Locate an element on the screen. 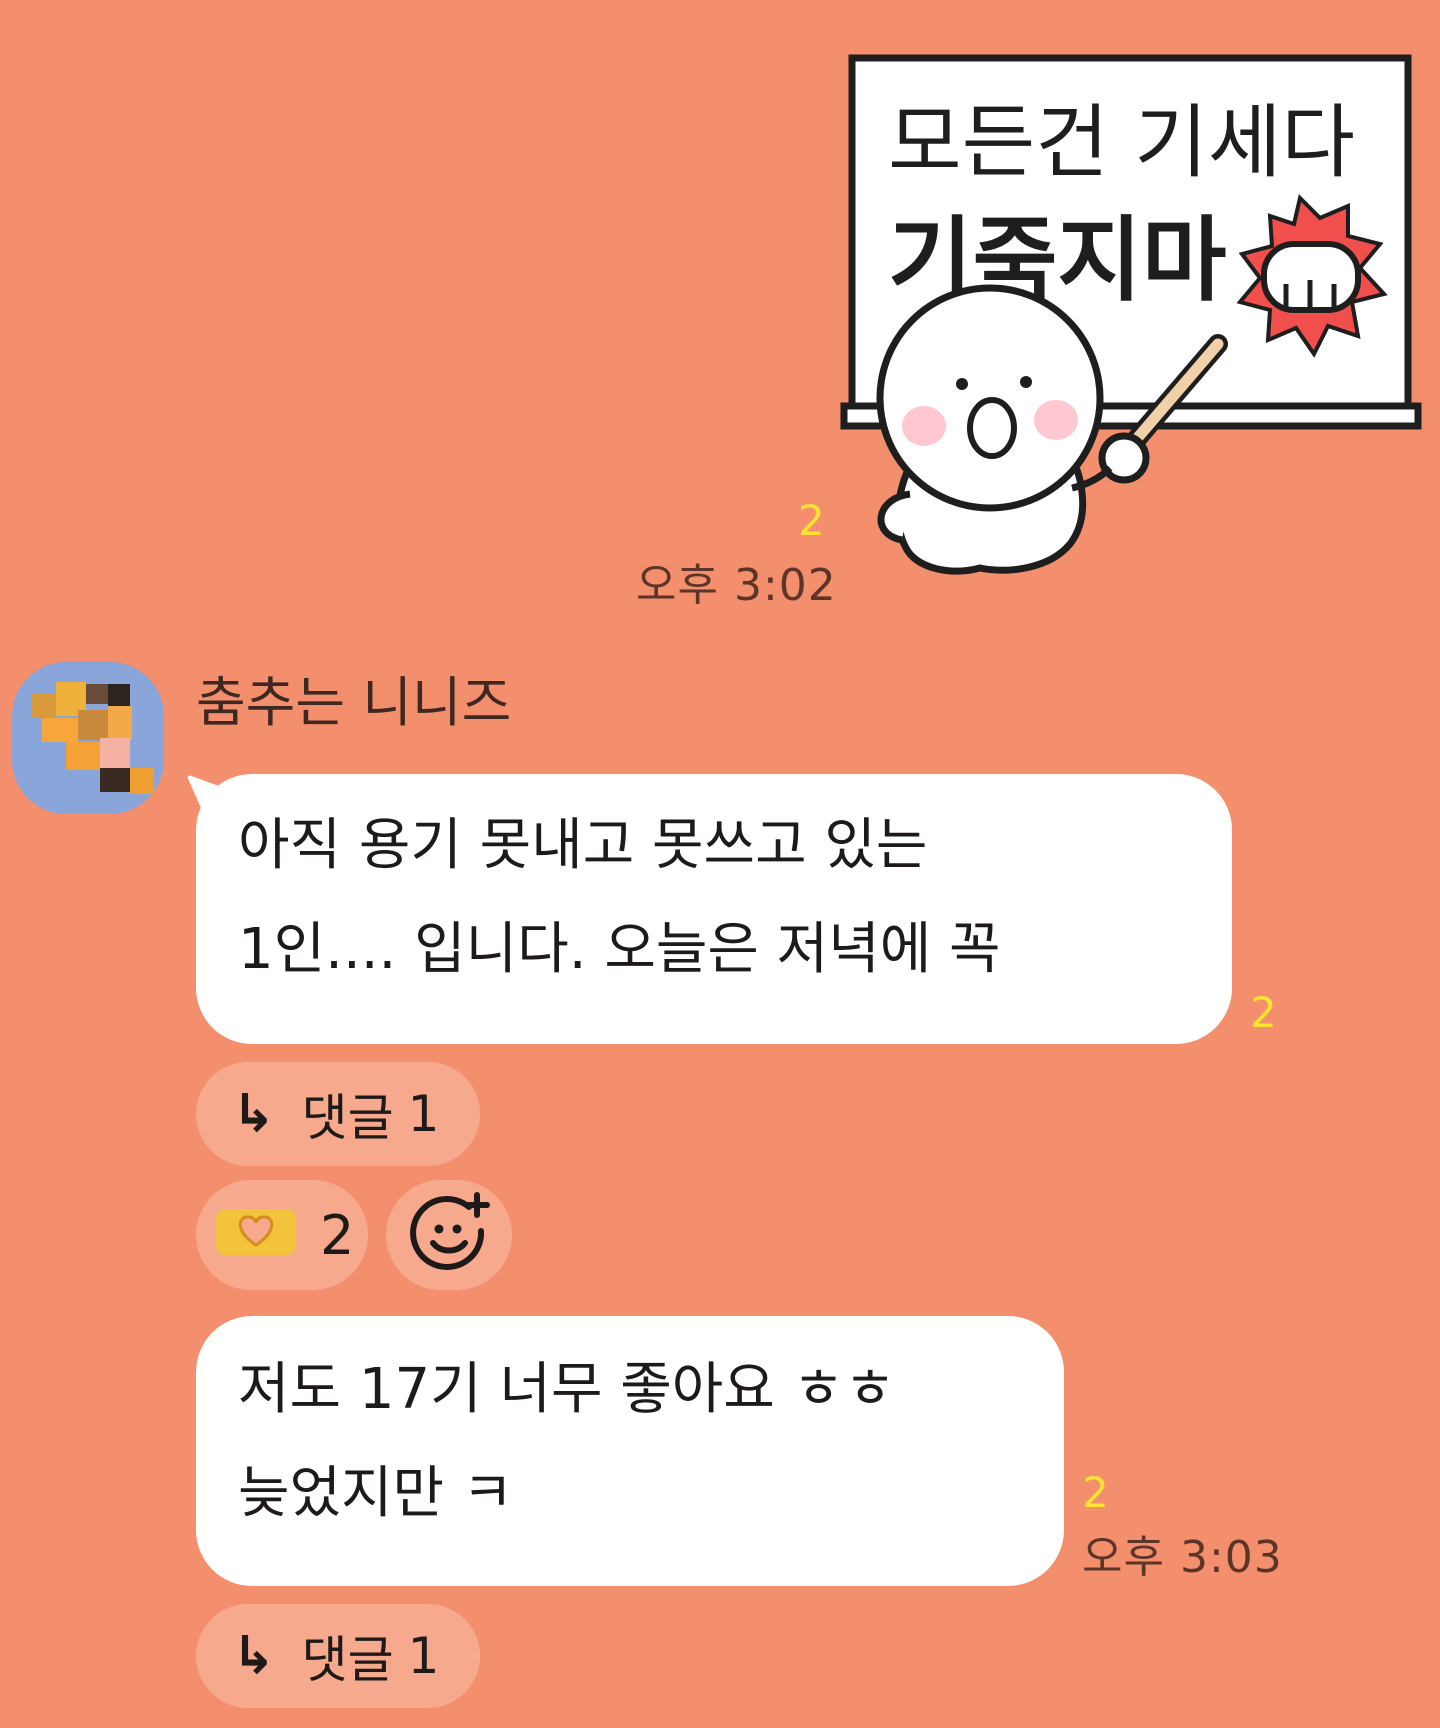  message-time: 오후 3:02 is located at coordinates (736, 585).